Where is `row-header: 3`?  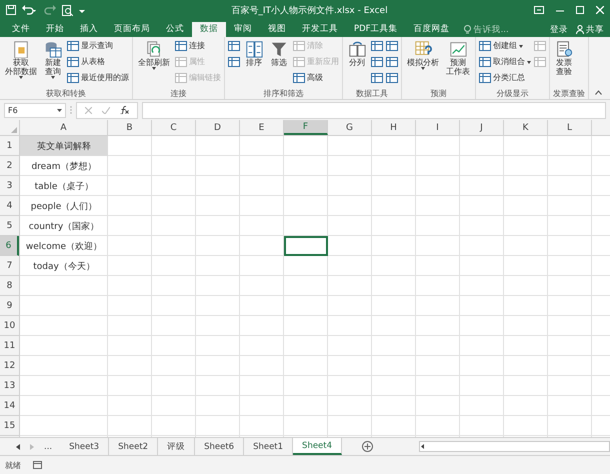 row-header: 3 is located at coordinates (9, 186).